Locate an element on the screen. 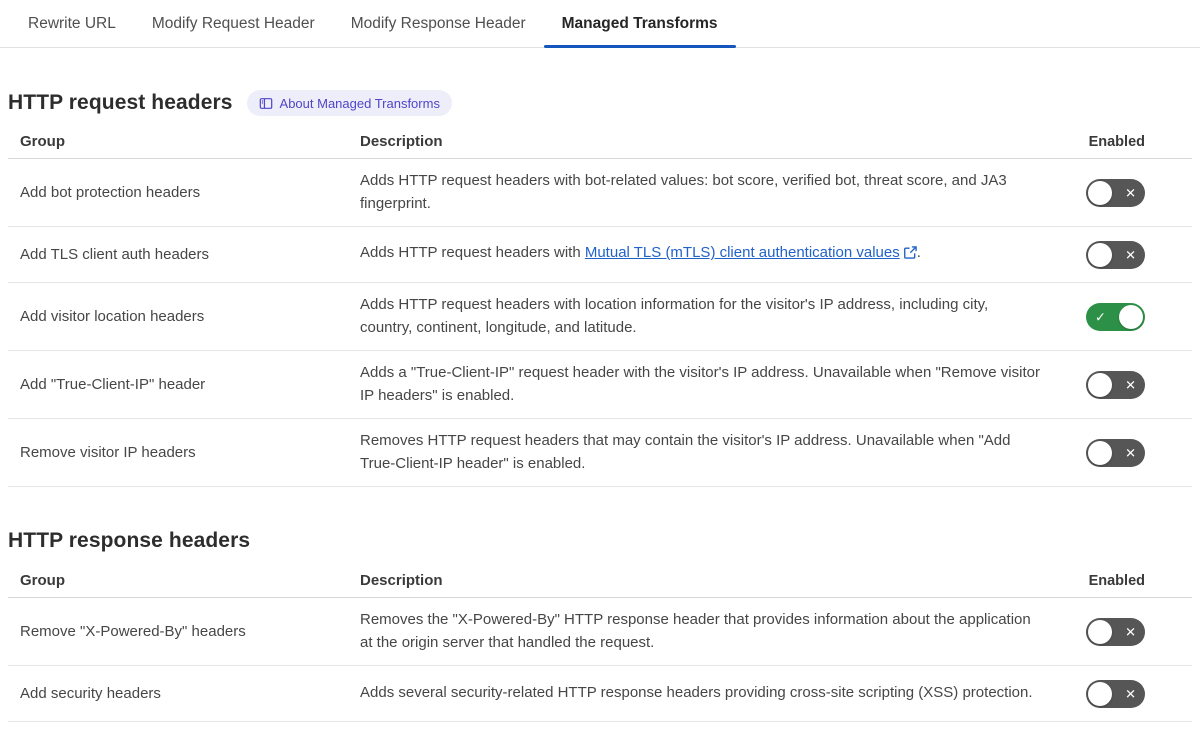 Image resolution: width=1200 pixels, height=742 pixels. tab-label: Managed Transforms is located at coordinates (639, 23).